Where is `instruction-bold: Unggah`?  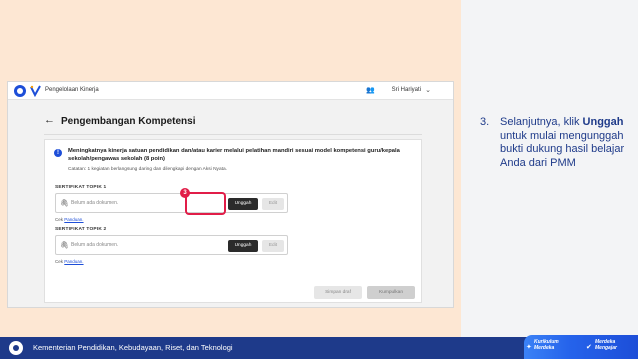
instruction-bold: Unggah is located at coordinates (603, 122).